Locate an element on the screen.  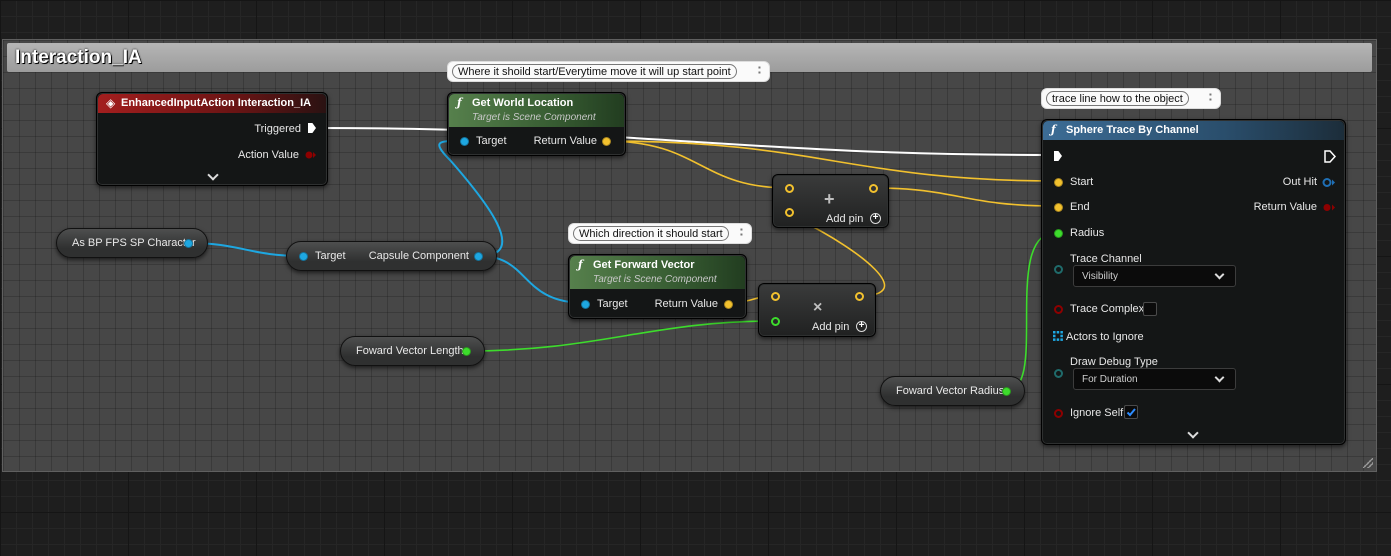
capsule-component-node: Target Capsule Component is located at coordinates (391, 256).